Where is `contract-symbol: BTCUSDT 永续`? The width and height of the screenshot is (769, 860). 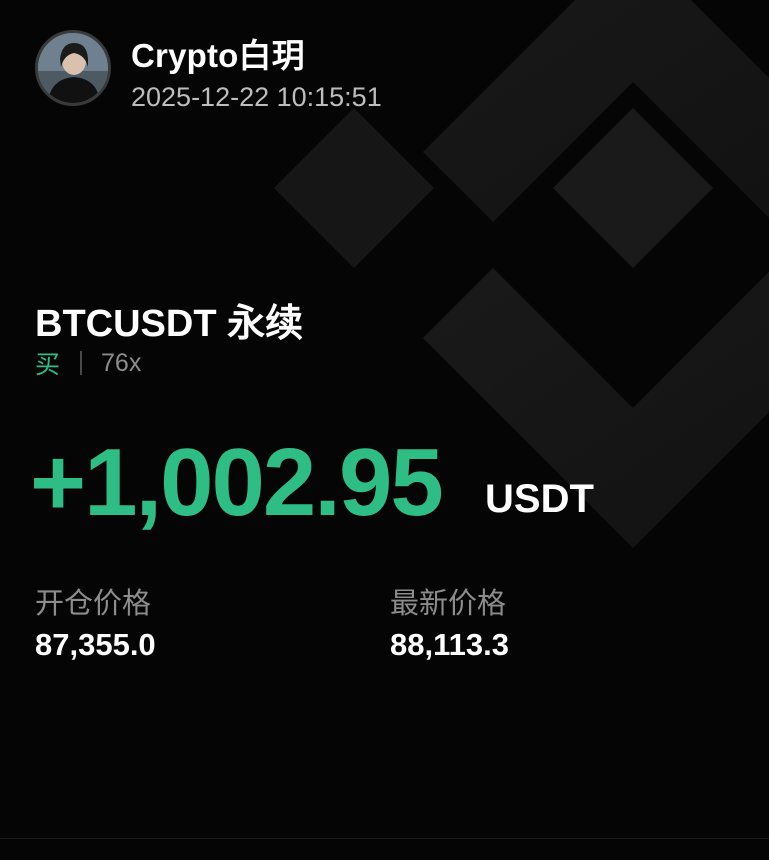
contract-symbol: BTCUSDT 永续 is located at coordinates (169, 324).